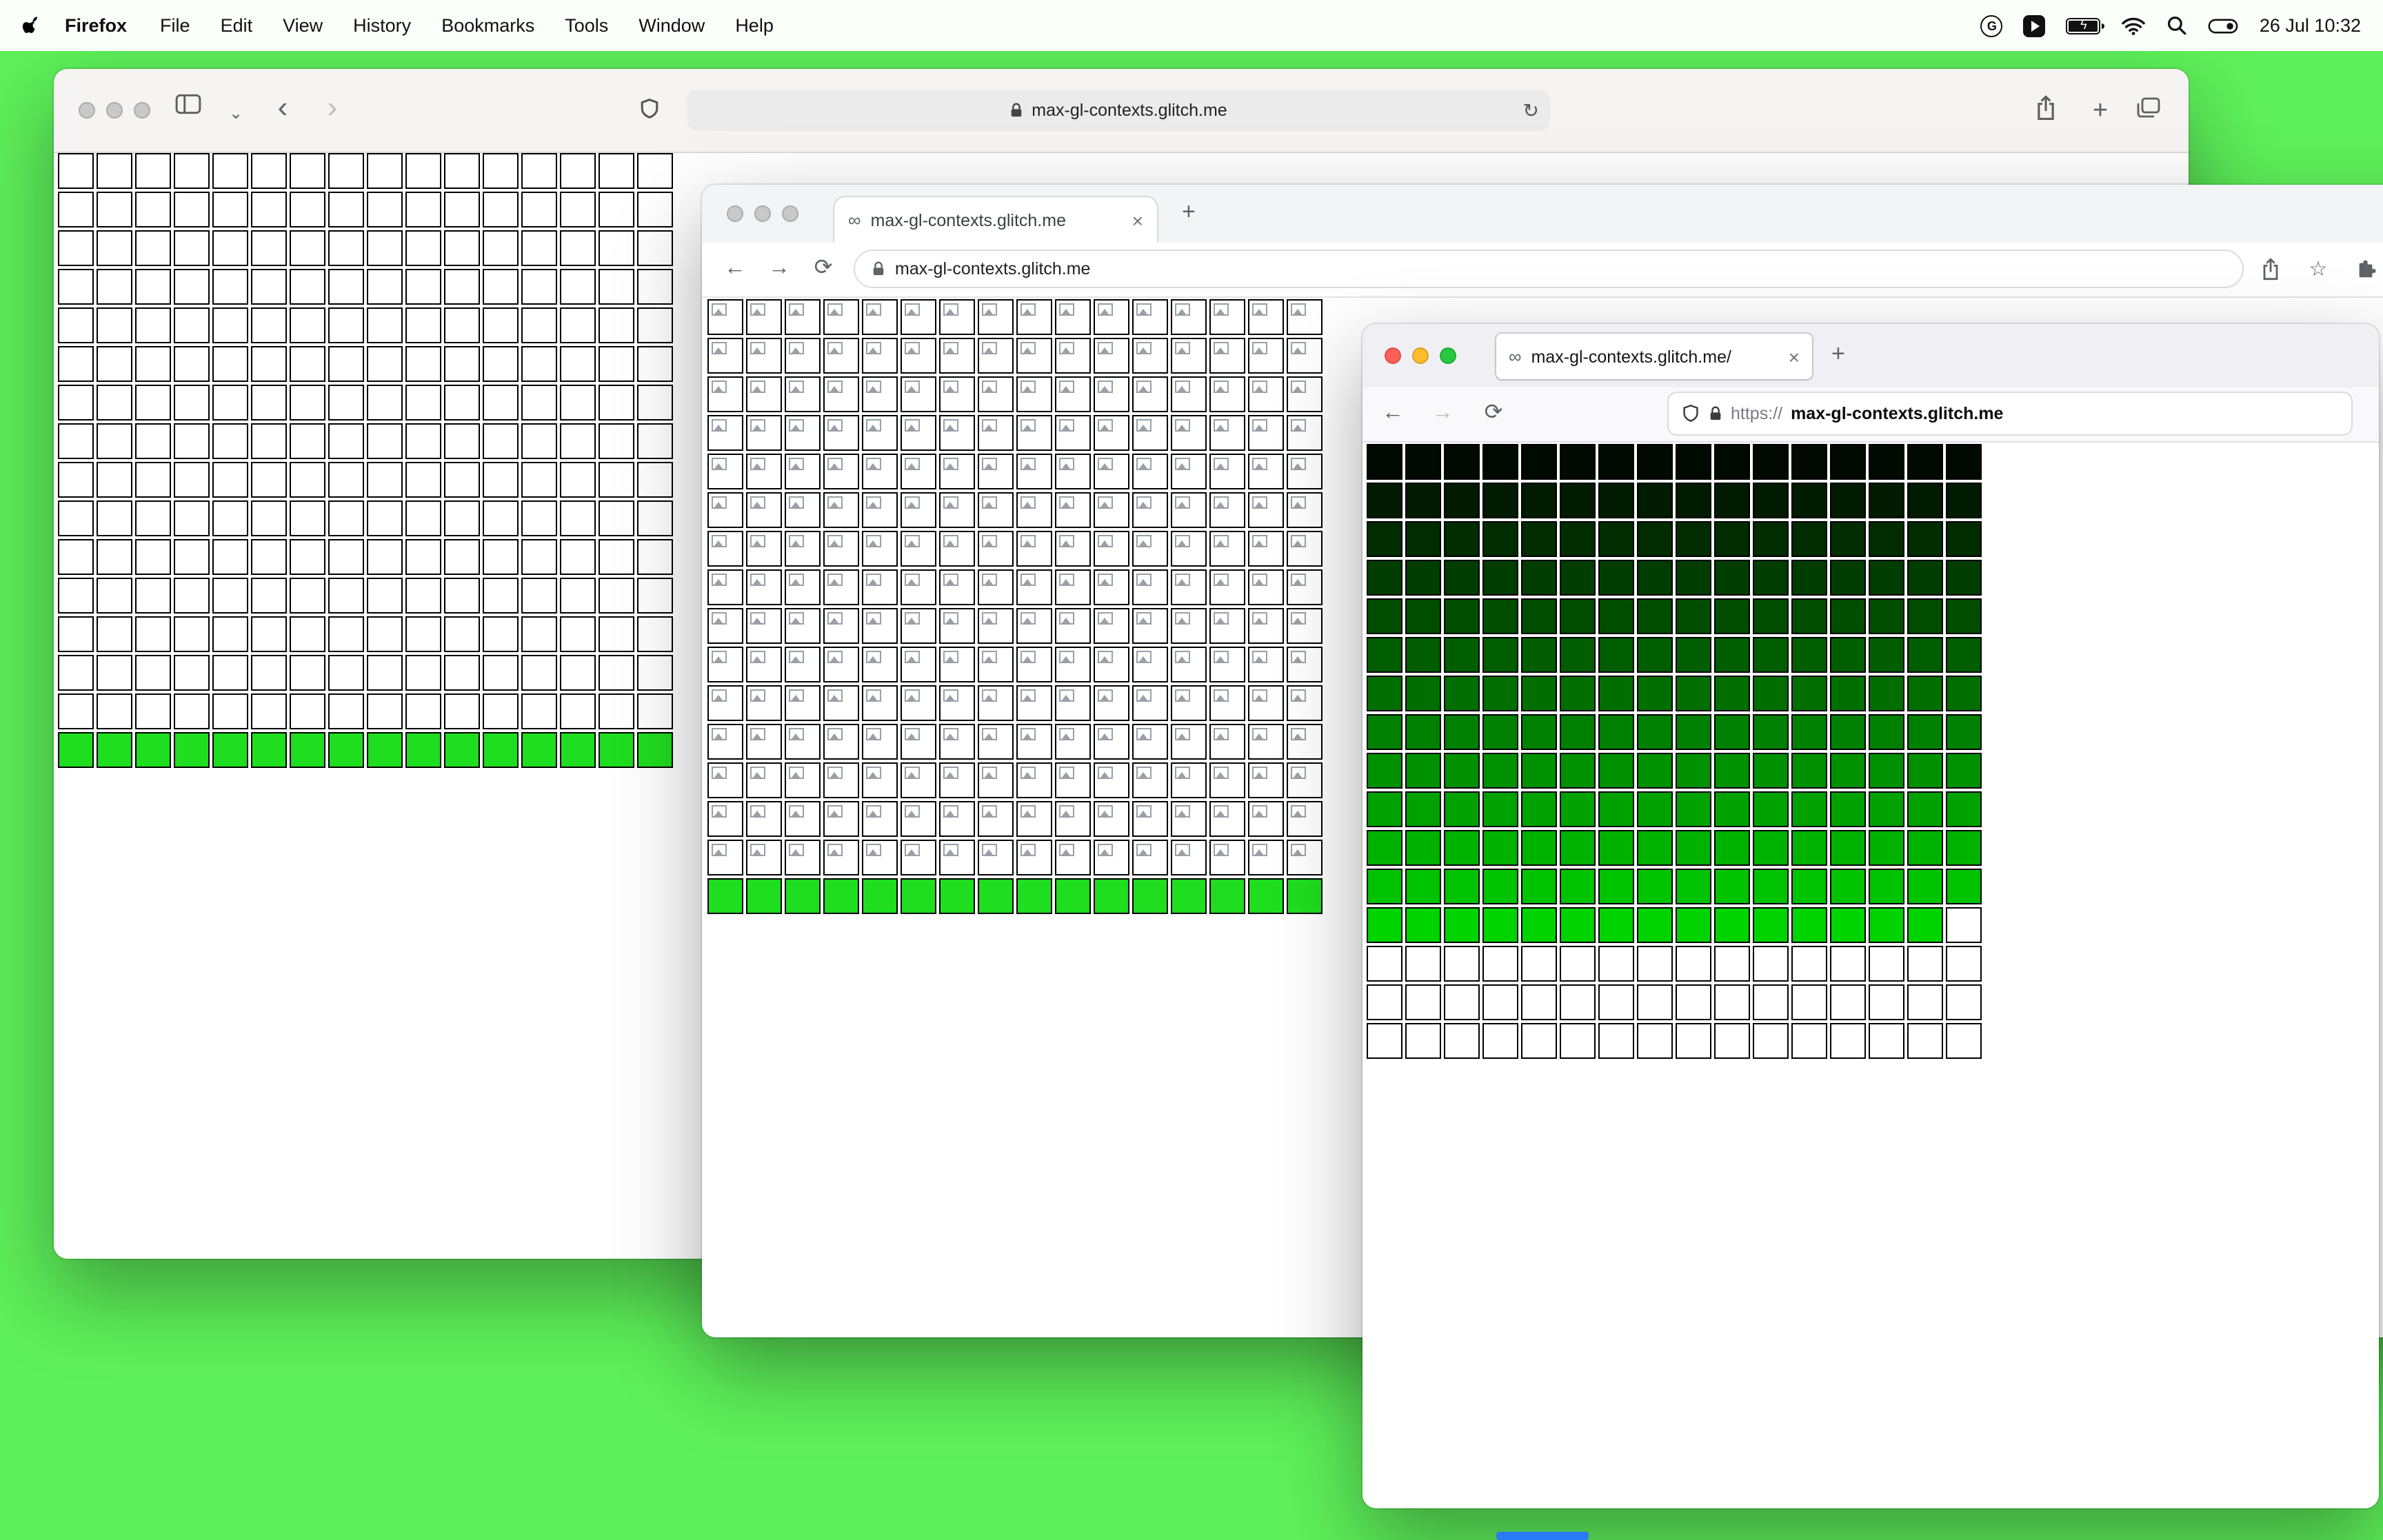 The width and height of the screenshot is (2383, 1540). Describe the element at coordinates (96, 26) in the screenshot. I see `active-app-name: Firefox` at that location.